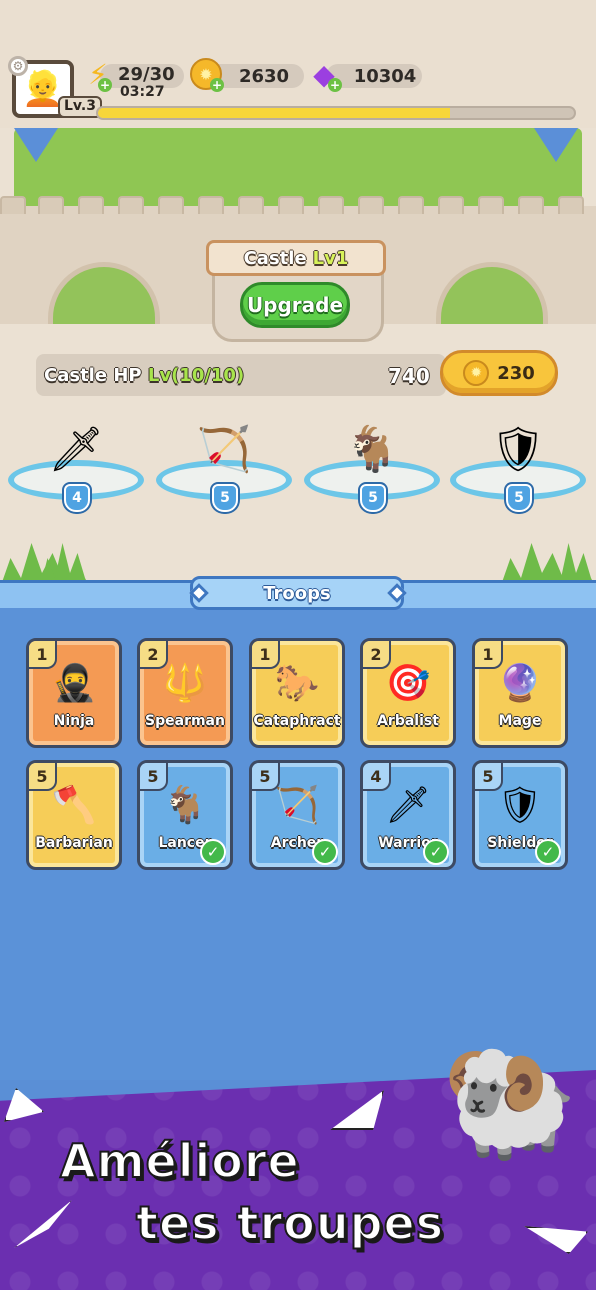  What do you see at coordinates (520, 805) in the screenshot?
I see `shielder-icon: 🛡` at bounding box center [520, 805].